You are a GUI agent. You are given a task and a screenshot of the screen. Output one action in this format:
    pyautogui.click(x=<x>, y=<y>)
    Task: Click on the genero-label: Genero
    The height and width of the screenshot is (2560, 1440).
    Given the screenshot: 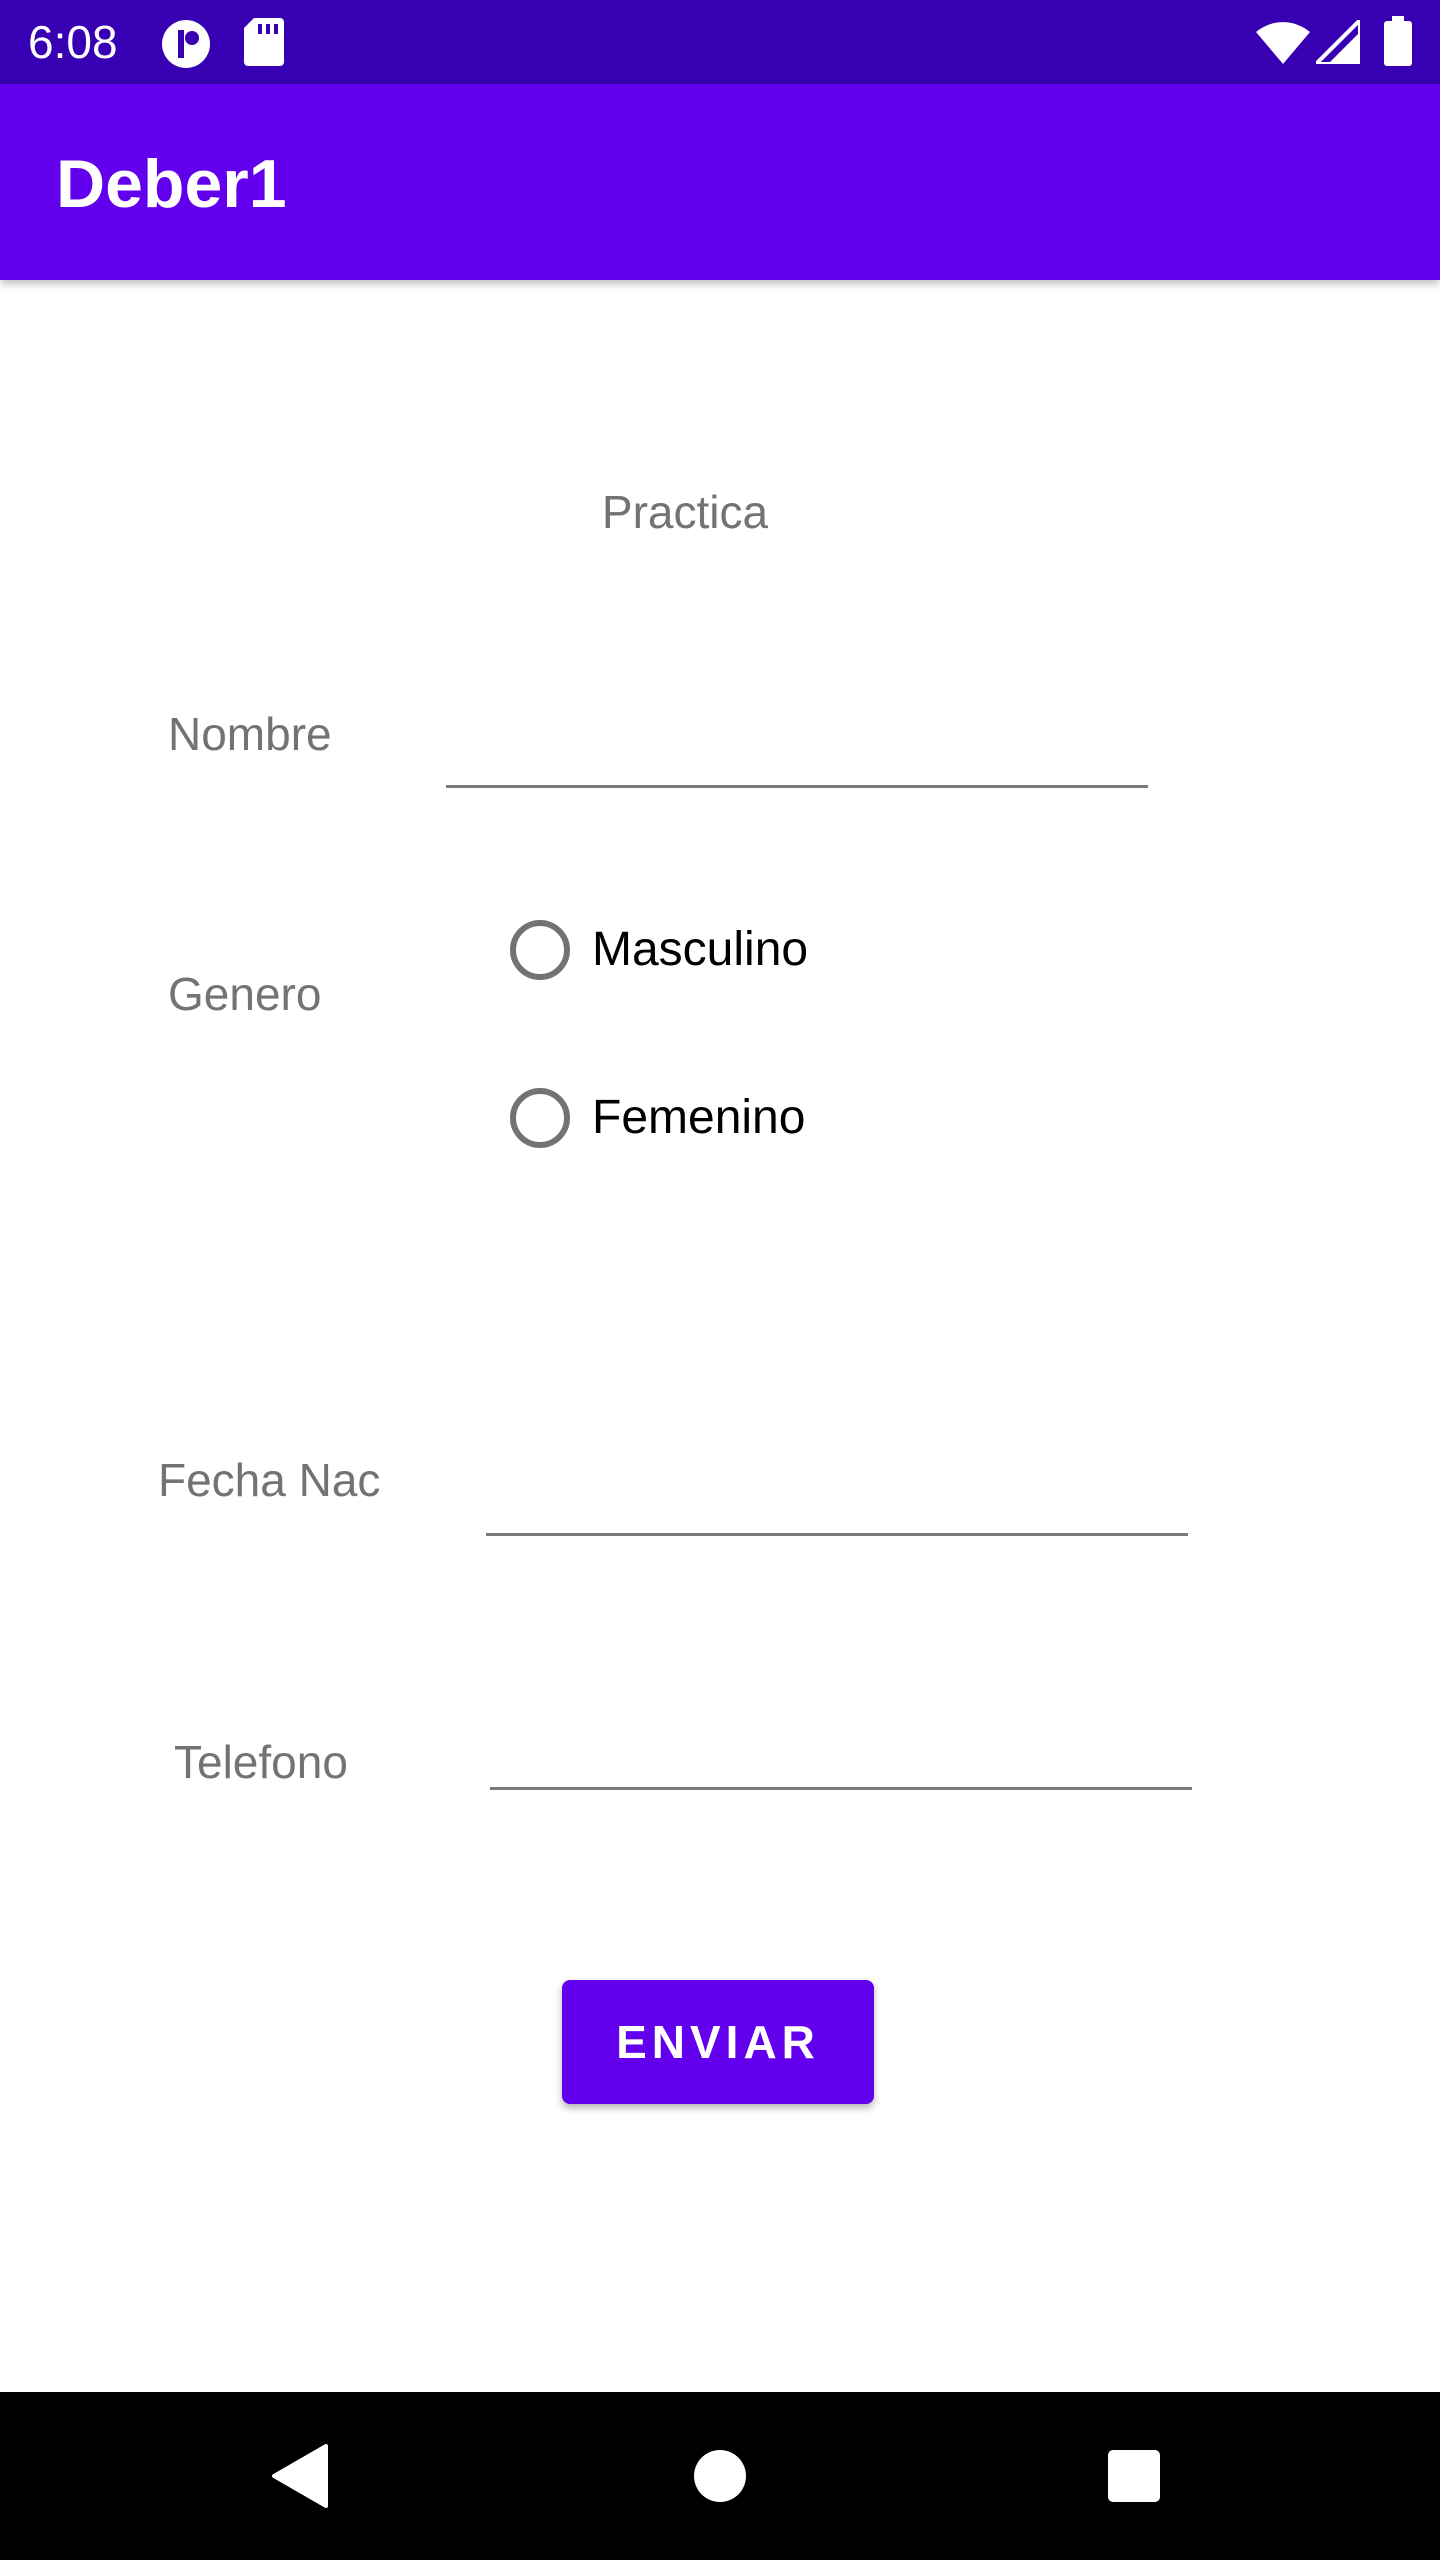 What is the action you would take?
    pyautogui.click(x=245, y=994)
    